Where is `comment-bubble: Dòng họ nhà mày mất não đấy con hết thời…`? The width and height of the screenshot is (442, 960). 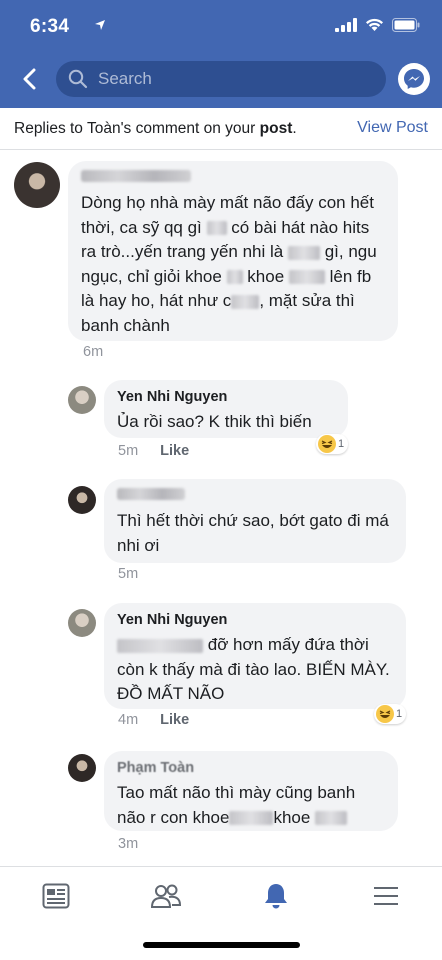
comment-bubble: Dòng họ nhà mày mất não đấy con hết thời… is located at coordinates (233, 251).